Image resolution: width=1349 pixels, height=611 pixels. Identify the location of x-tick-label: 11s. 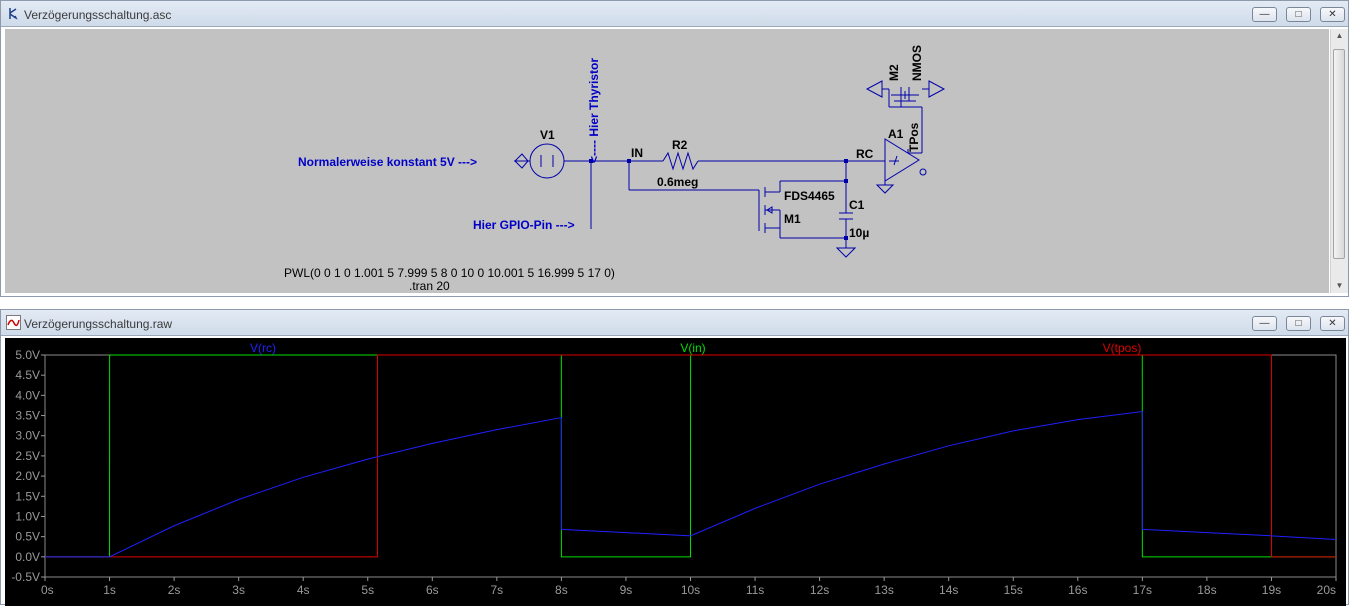
(755, 590).